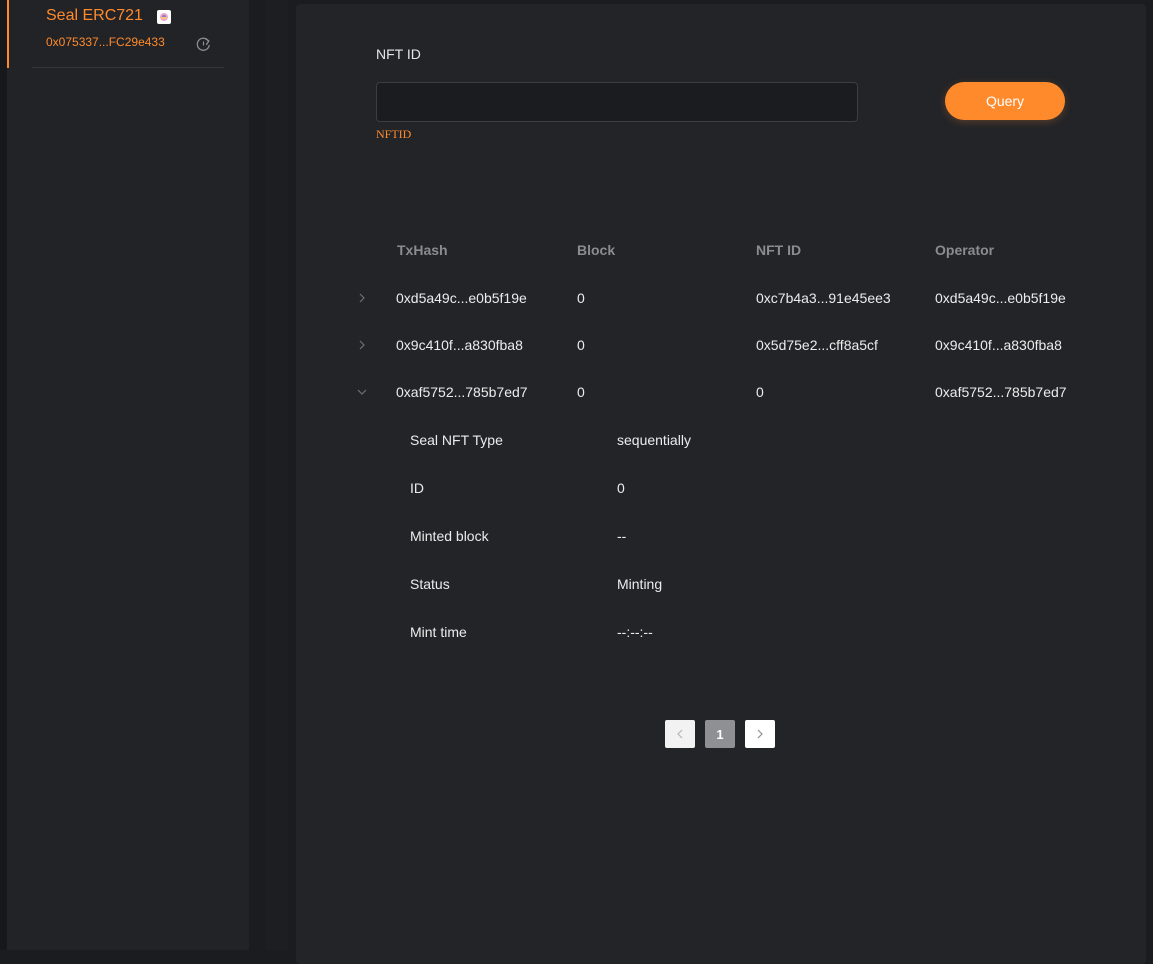 This screenshot has width=1153, height=964. I want to click on detail-label: ID, so click(417, 488).